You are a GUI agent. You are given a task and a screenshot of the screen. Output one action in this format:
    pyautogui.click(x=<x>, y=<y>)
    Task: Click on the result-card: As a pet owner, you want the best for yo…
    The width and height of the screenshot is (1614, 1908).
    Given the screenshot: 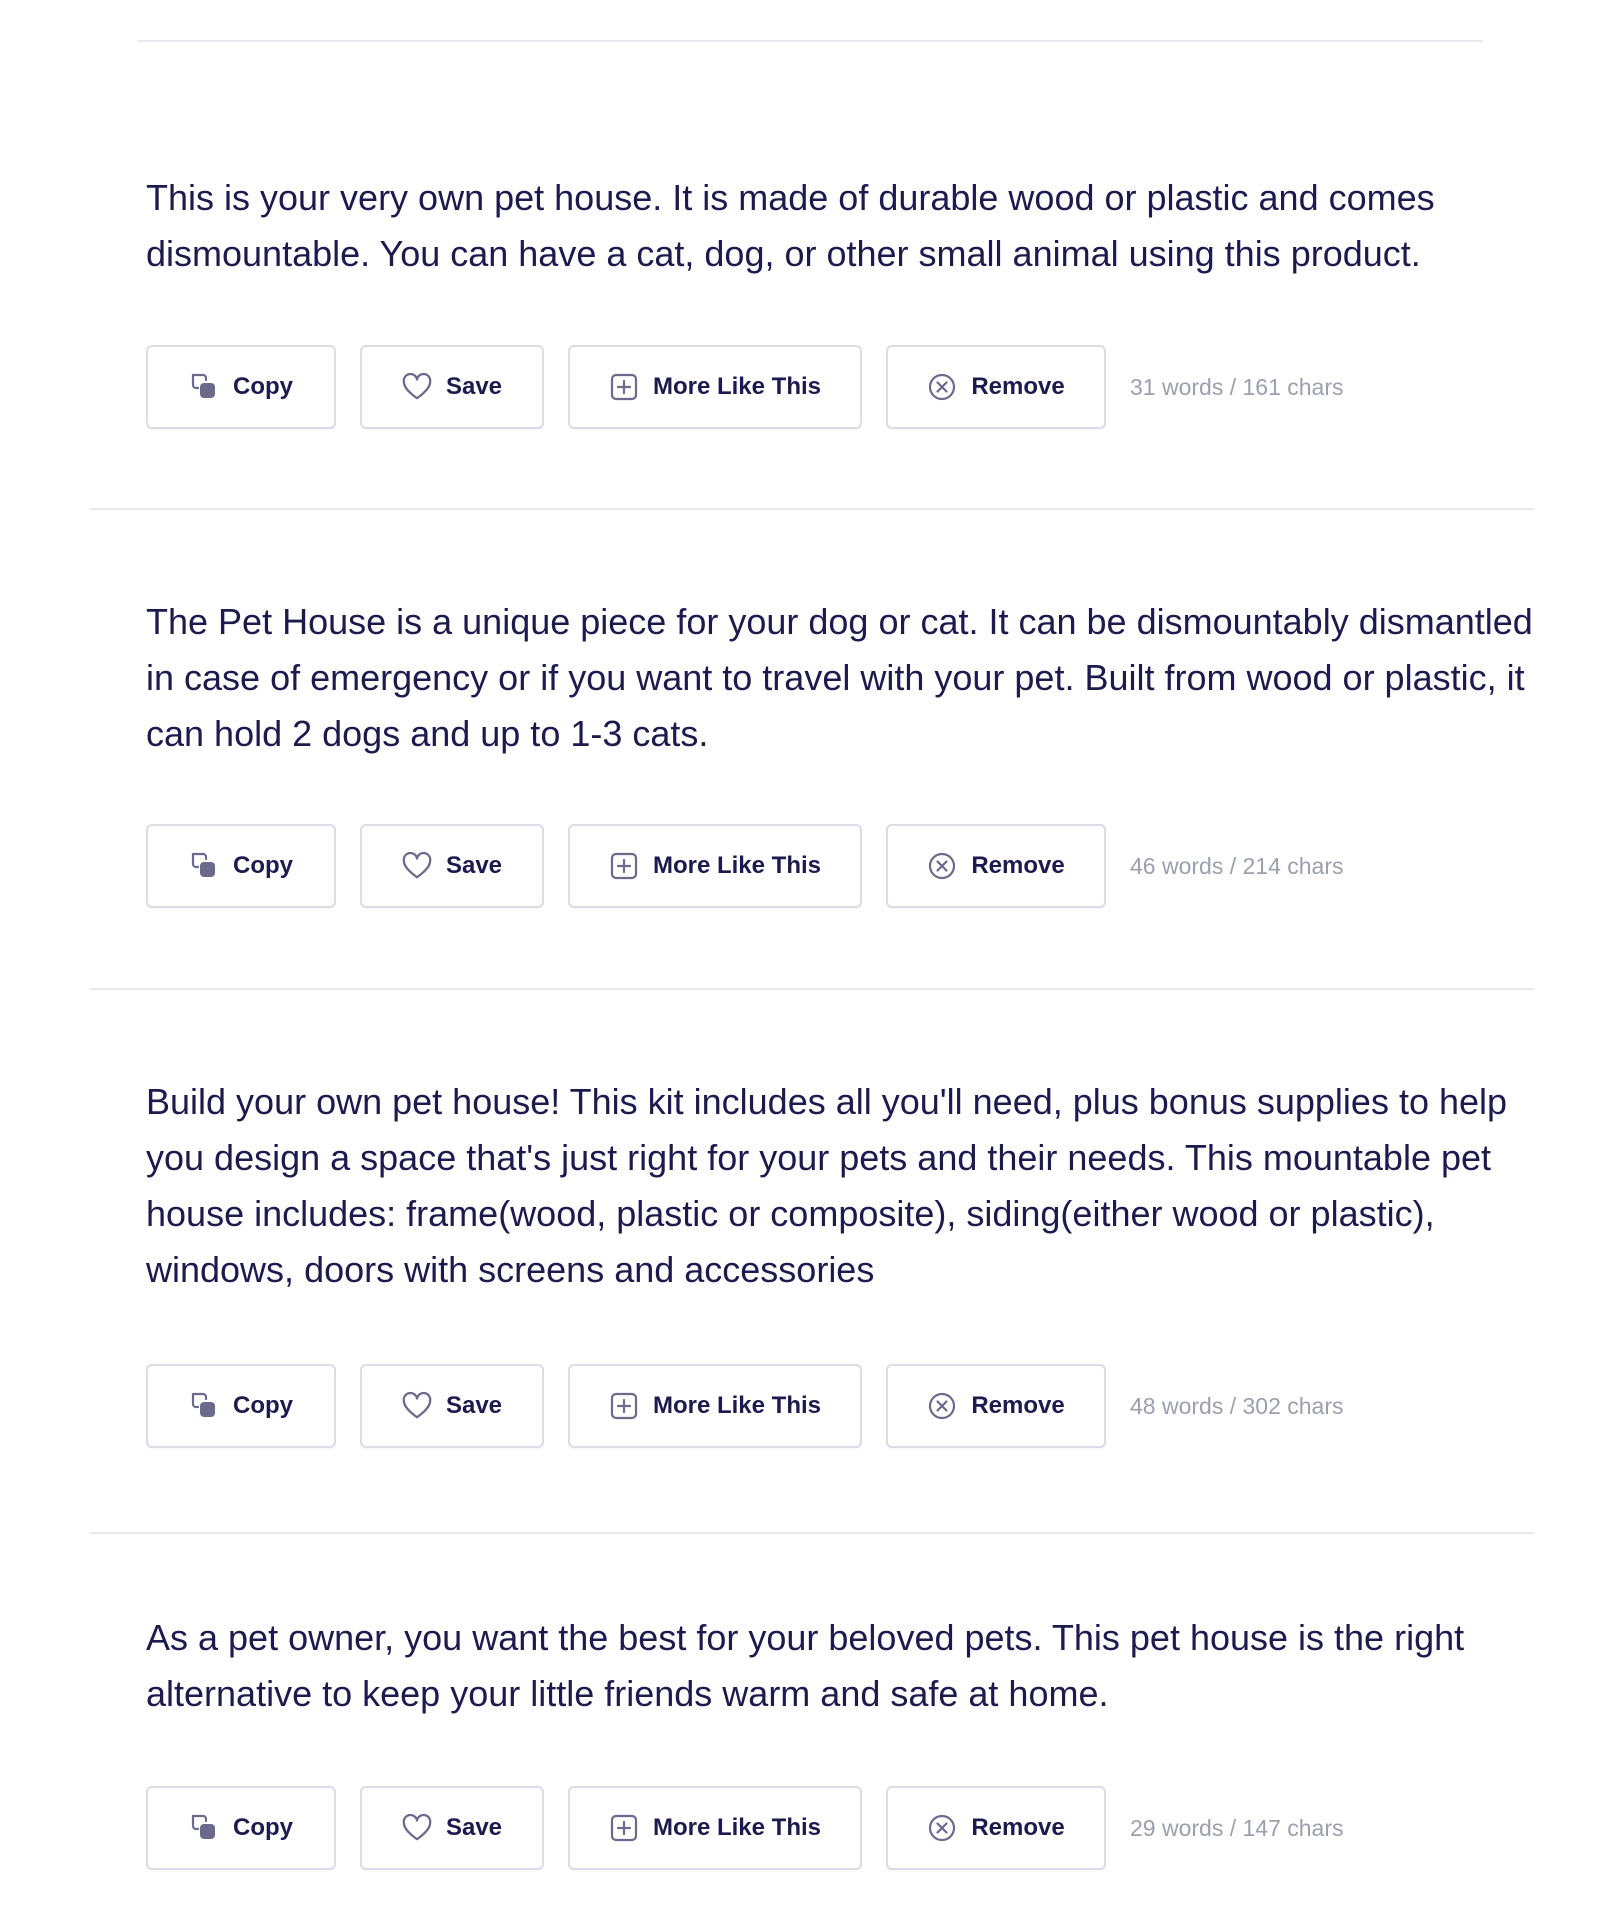 What is the action you would take?
    pyautogui.click(x=812, y=1755)
    